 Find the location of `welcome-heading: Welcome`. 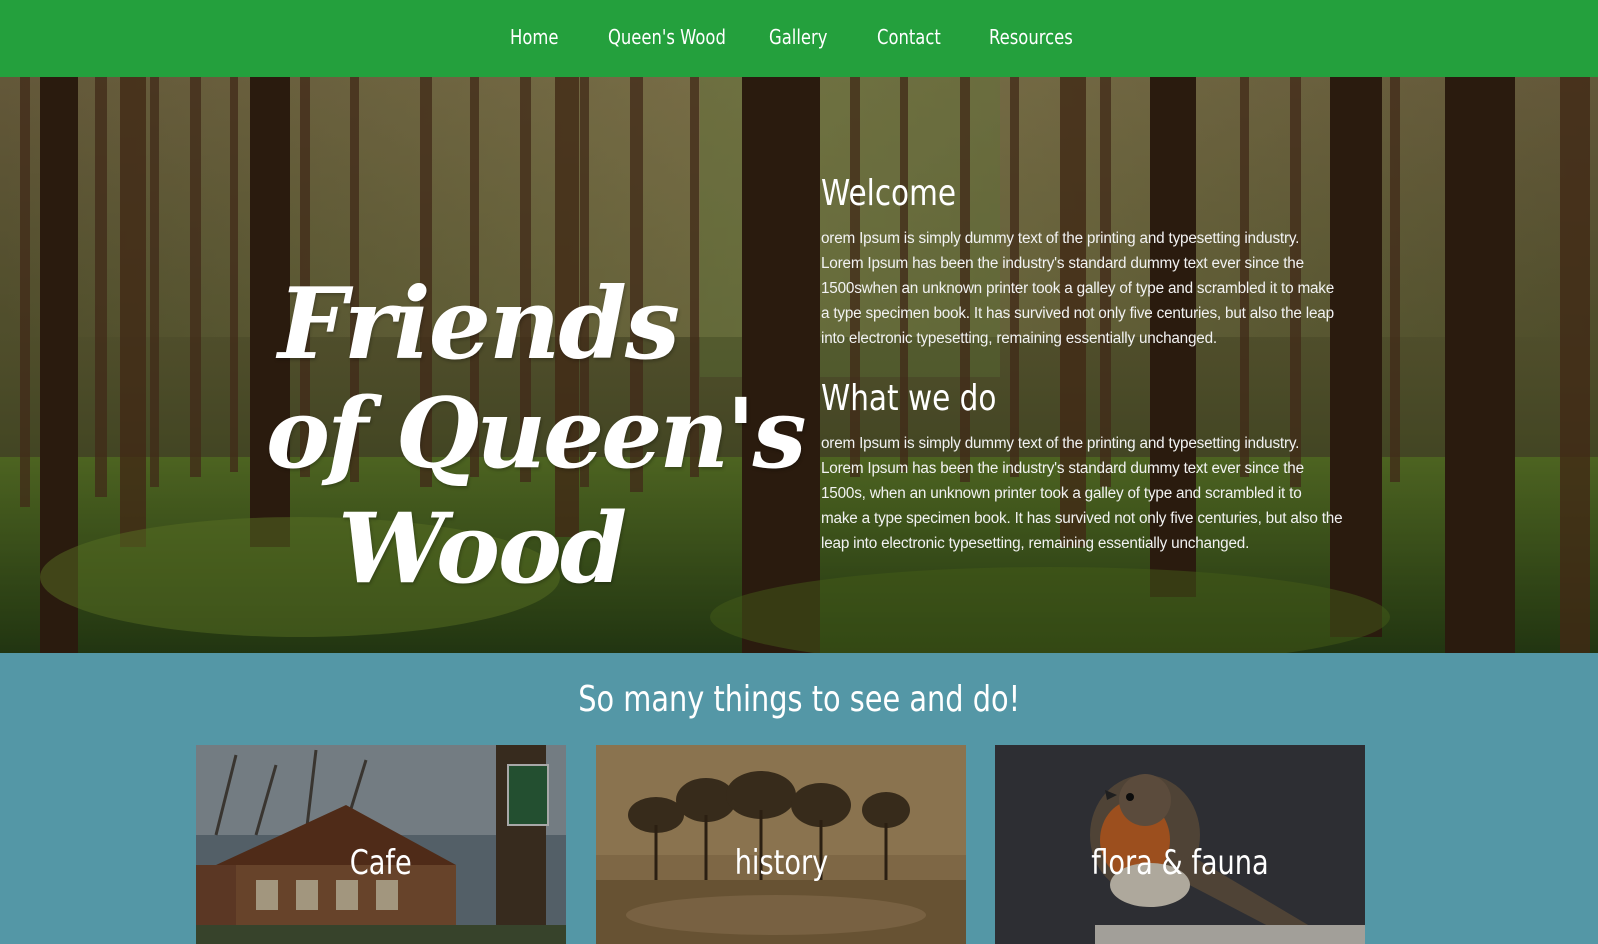

welcome-heading: Welcome is located at coordinates (889, 193).